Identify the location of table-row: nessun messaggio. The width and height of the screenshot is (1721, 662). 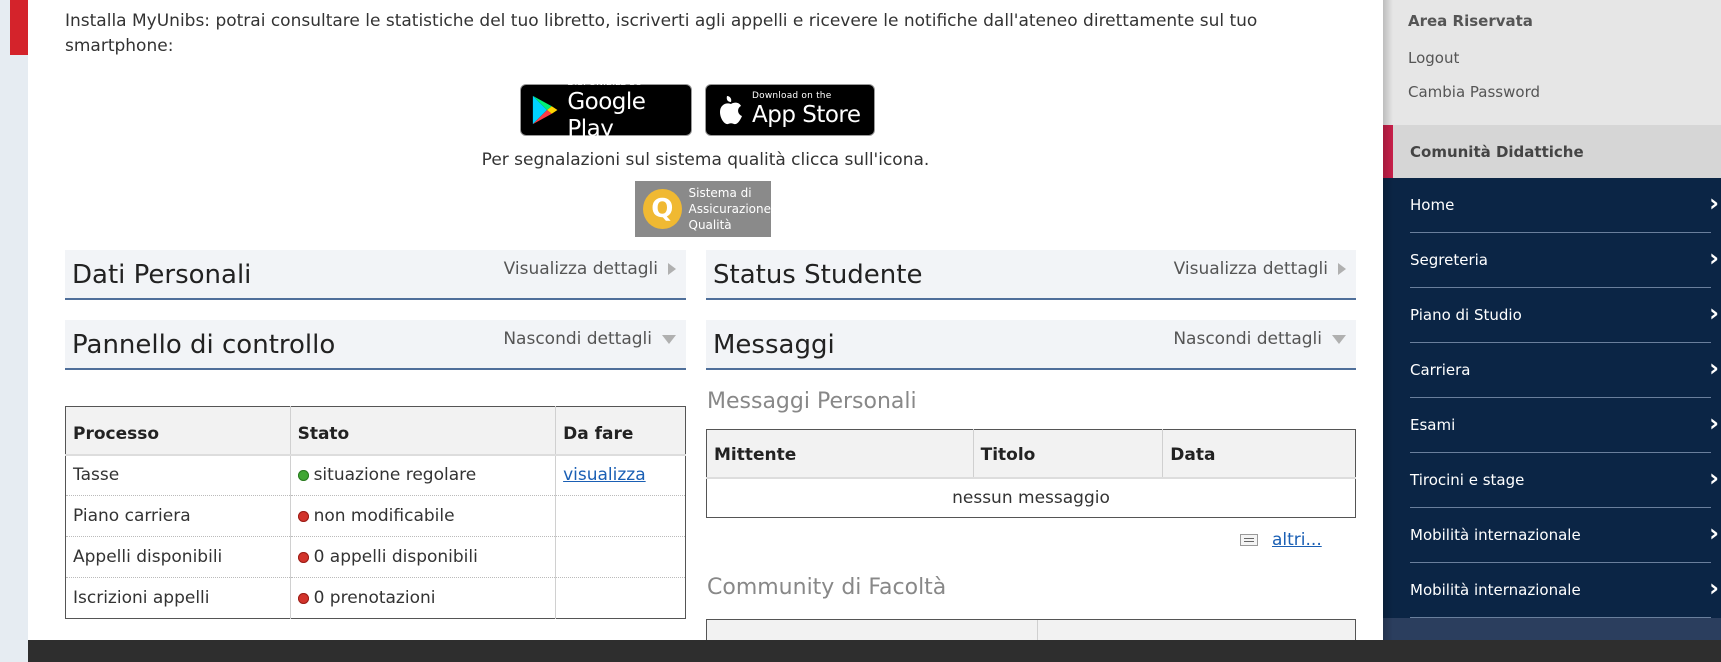
(1031, 498).